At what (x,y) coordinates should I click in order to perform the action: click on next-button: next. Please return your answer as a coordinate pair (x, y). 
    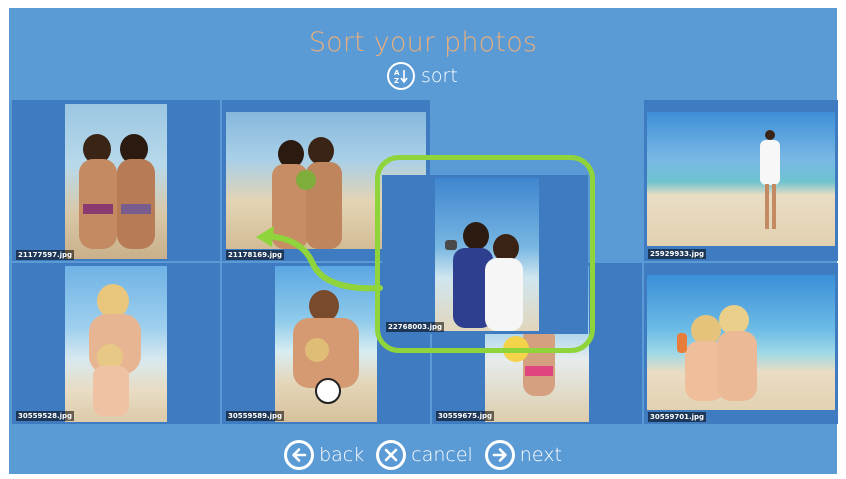
    Looking at the image, I should click on (523, 455).